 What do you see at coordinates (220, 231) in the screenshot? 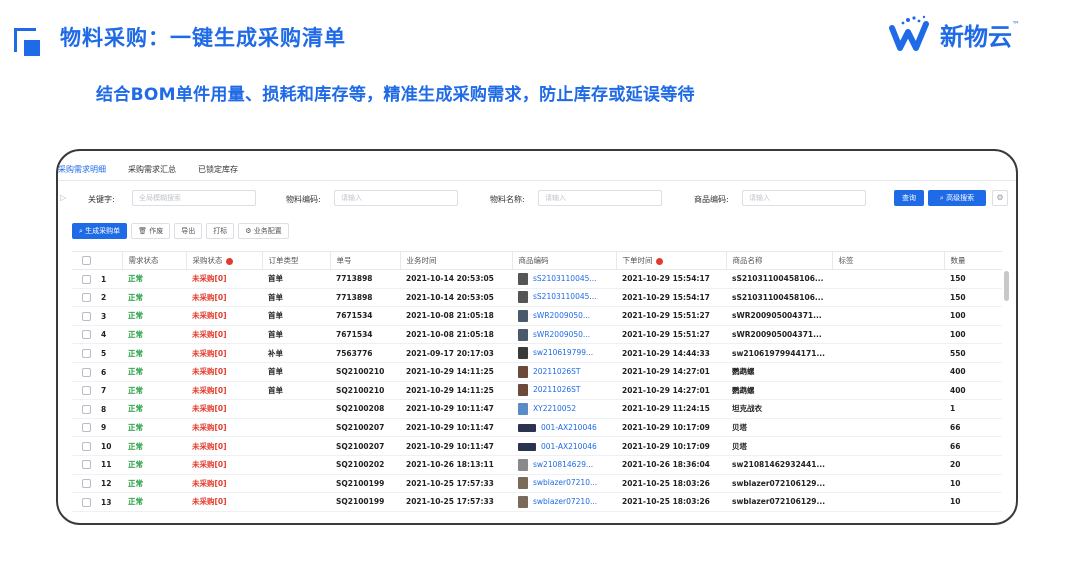
I see `print-label-button: 打标` at bounding box center [220, 231].